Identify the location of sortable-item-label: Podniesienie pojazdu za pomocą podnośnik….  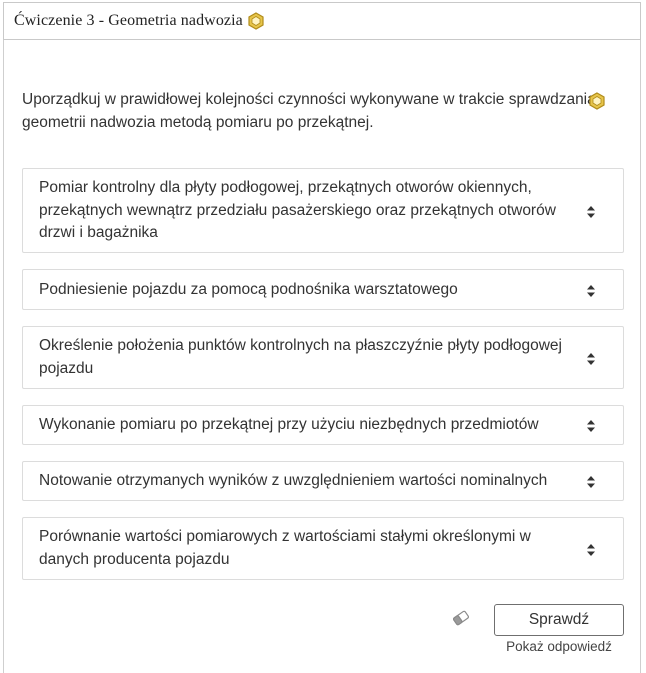
(248, 289).